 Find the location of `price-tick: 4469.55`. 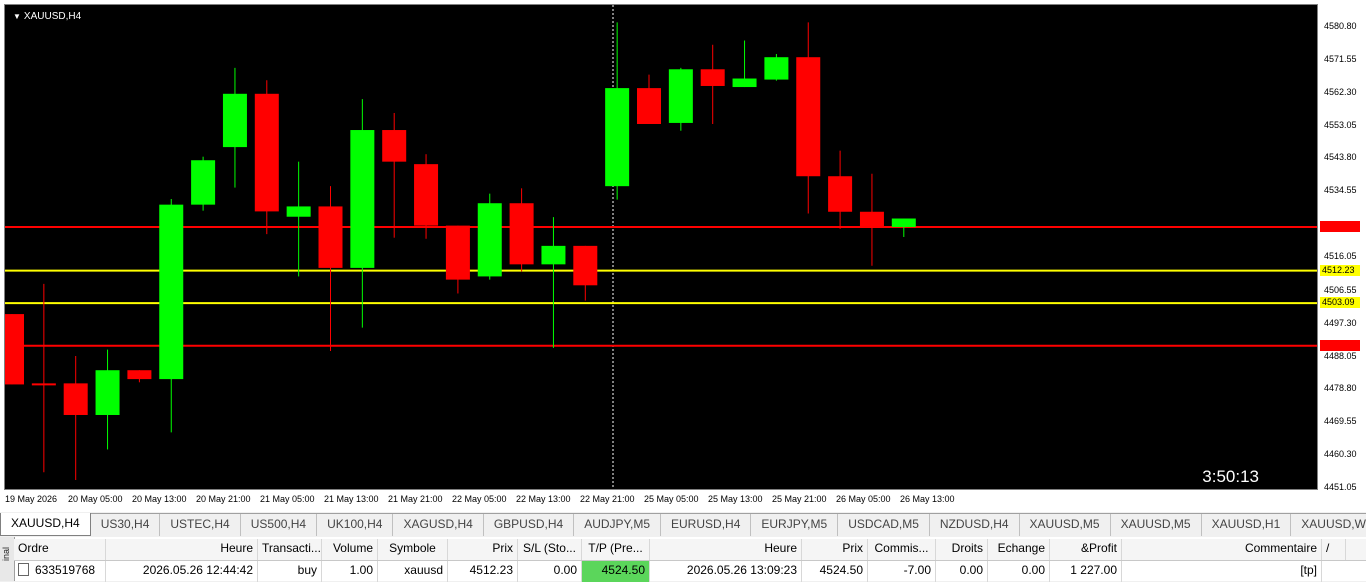

price-tick: 4469.55 is located at coordinates (1340, 421).